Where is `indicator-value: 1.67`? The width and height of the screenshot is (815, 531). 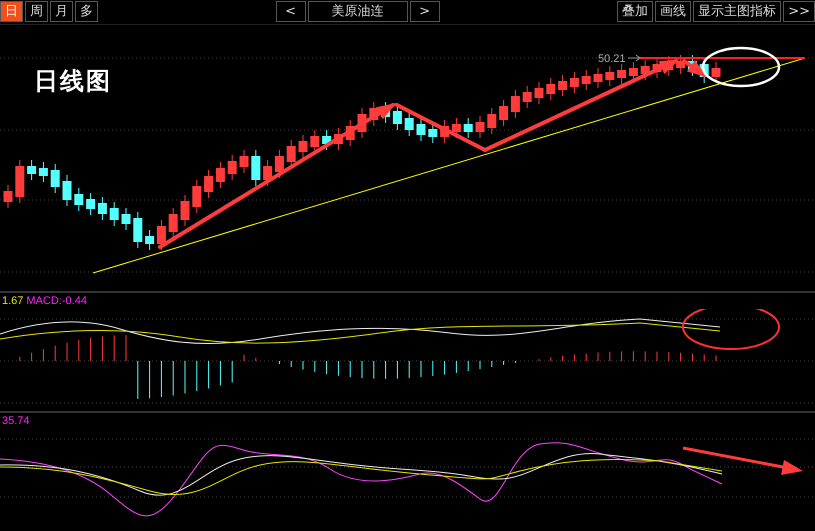
indicator-value: 1.67 is located at coordinates (13, 302).